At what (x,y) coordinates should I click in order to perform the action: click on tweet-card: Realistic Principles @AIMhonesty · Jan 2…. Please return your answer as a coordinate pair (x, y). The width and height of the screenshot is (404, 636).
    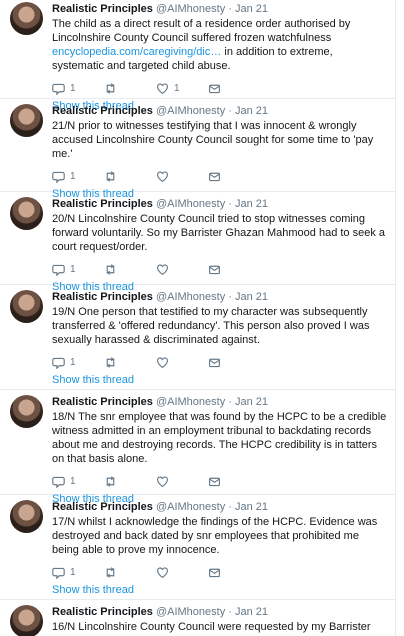
    Looking at the image, I should click on (197, 618).